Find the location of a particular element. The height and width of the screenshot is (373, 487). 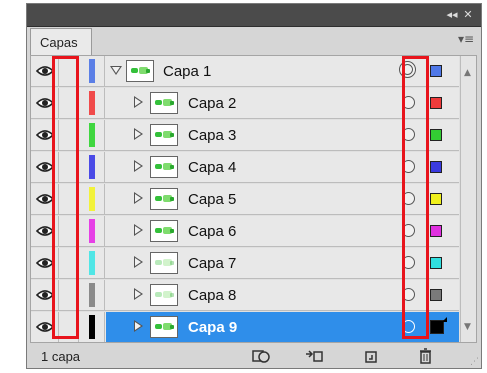

layer-row: Capa 4 is located at coordinates (245, 167).